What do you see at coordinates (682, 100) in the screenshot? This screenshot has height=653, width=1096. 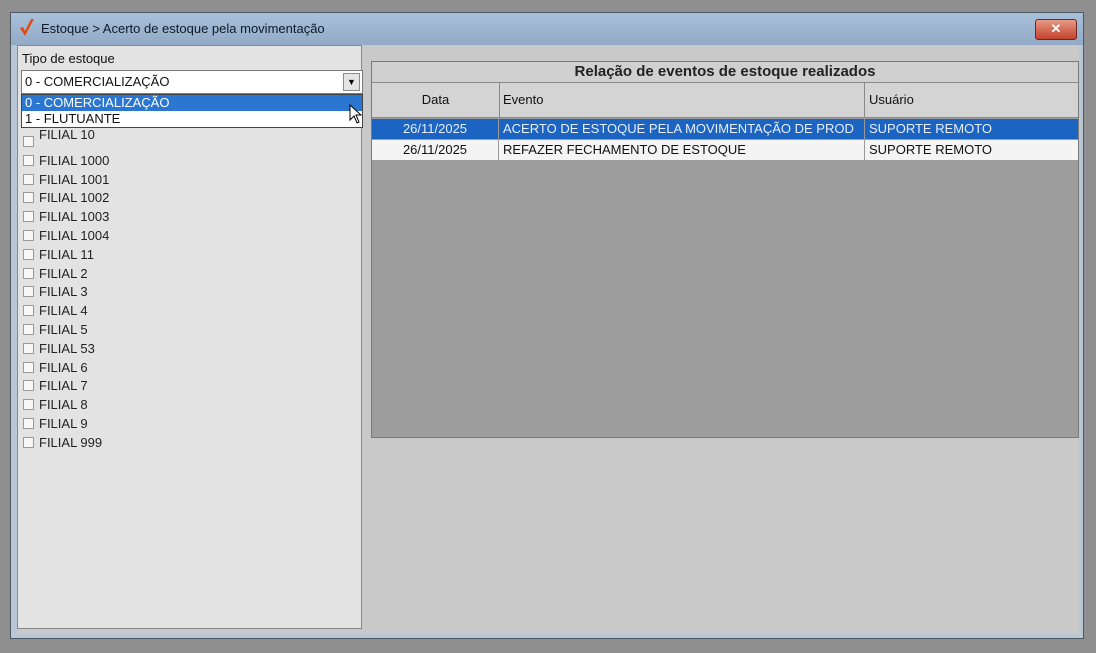 I see `column-header-evento: Evento` at bounding box center [682, 100].